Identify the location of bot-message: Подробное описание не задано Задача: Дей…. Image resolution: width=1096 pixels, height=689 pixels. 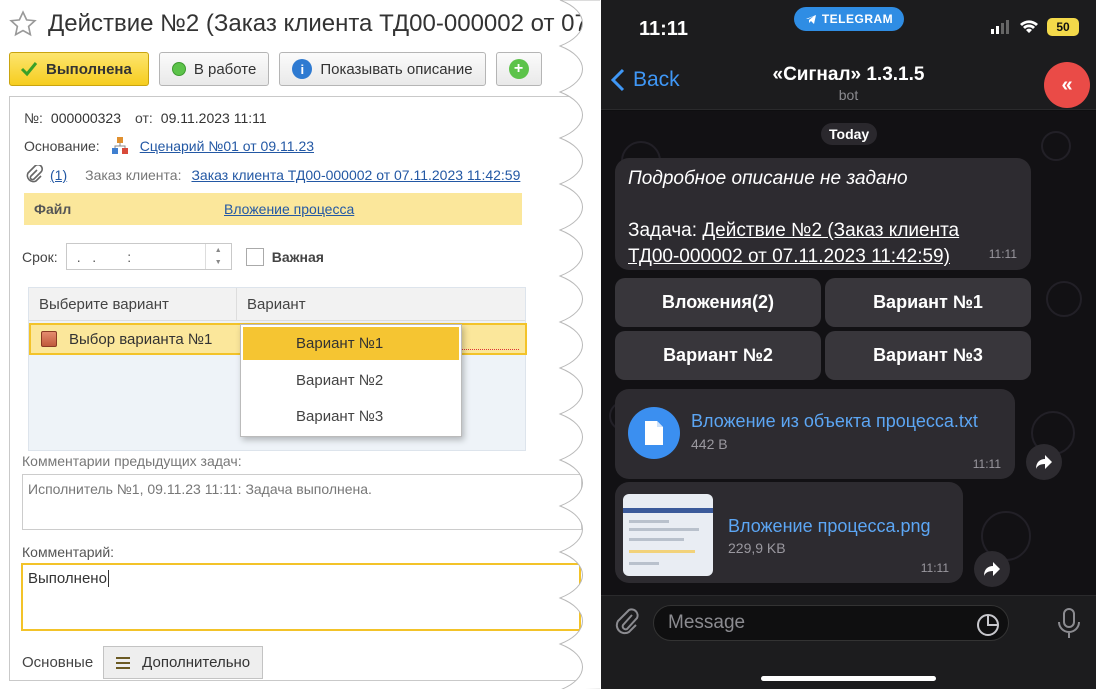
(823, 214).